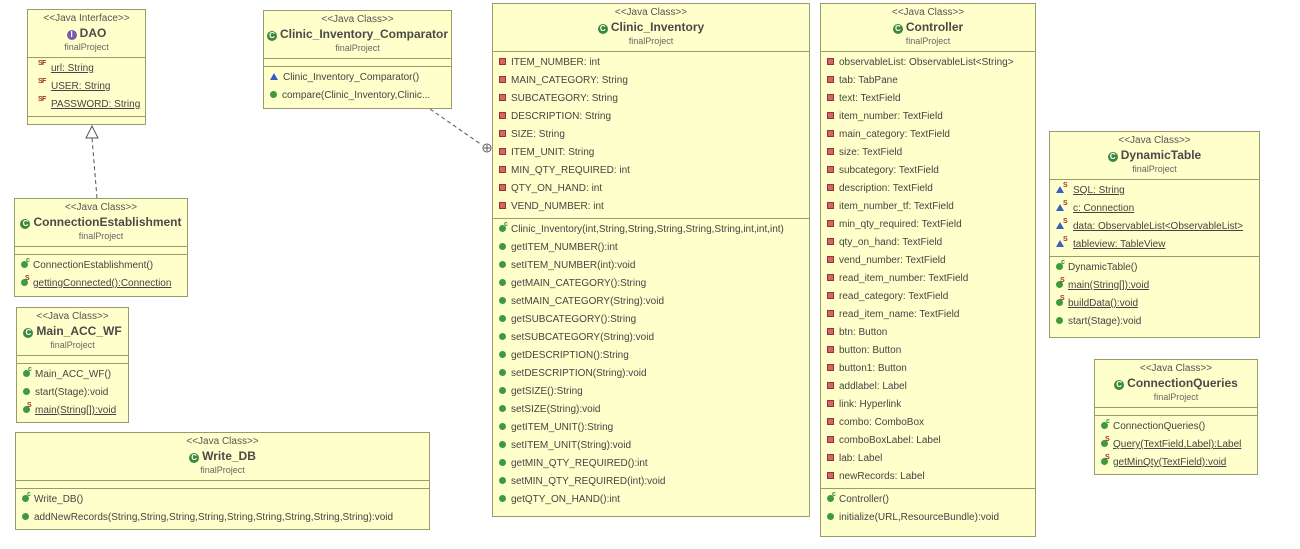 The image size is (1300, 549). What do you see at coordinates (870, 350) in the screenshot?
I see `field: button: Button` at bounding box center [870, 350].